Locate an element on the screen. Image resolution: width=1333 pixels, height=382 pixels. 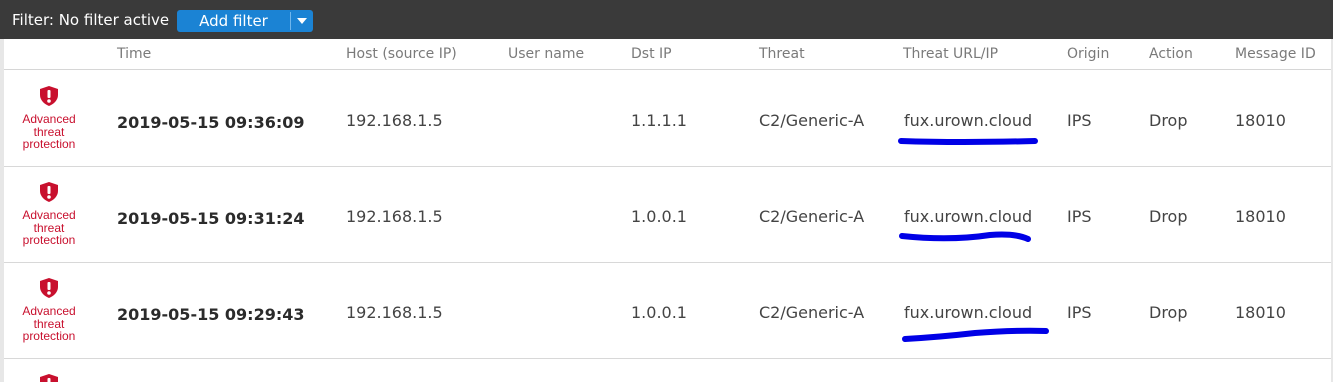
column-header-user: User name is located at coordinates (546, 54).